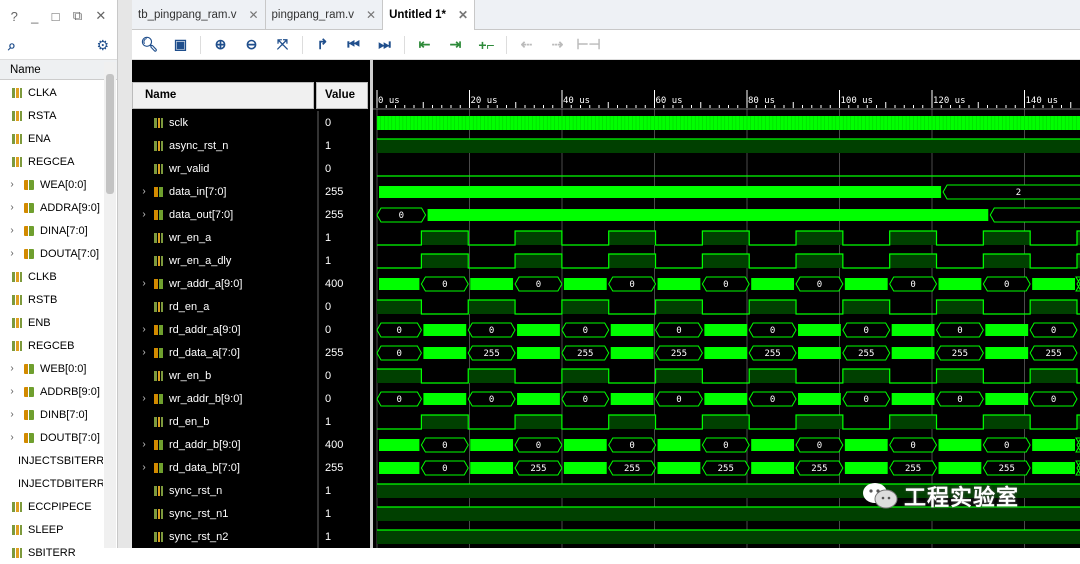  Describe the element at coordinates (51, 345) in the screenshot. I see `object-row: REGCEB` at that location.